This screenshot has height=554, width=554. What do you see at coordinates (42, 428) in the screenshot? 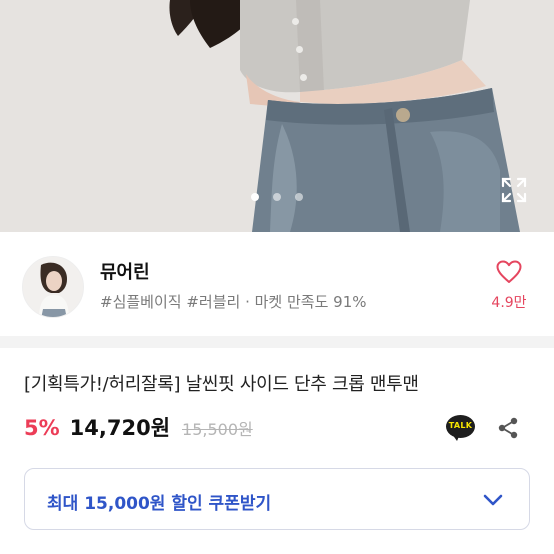
I see `discount-rate: 5%` at bounding box center [42, 428].